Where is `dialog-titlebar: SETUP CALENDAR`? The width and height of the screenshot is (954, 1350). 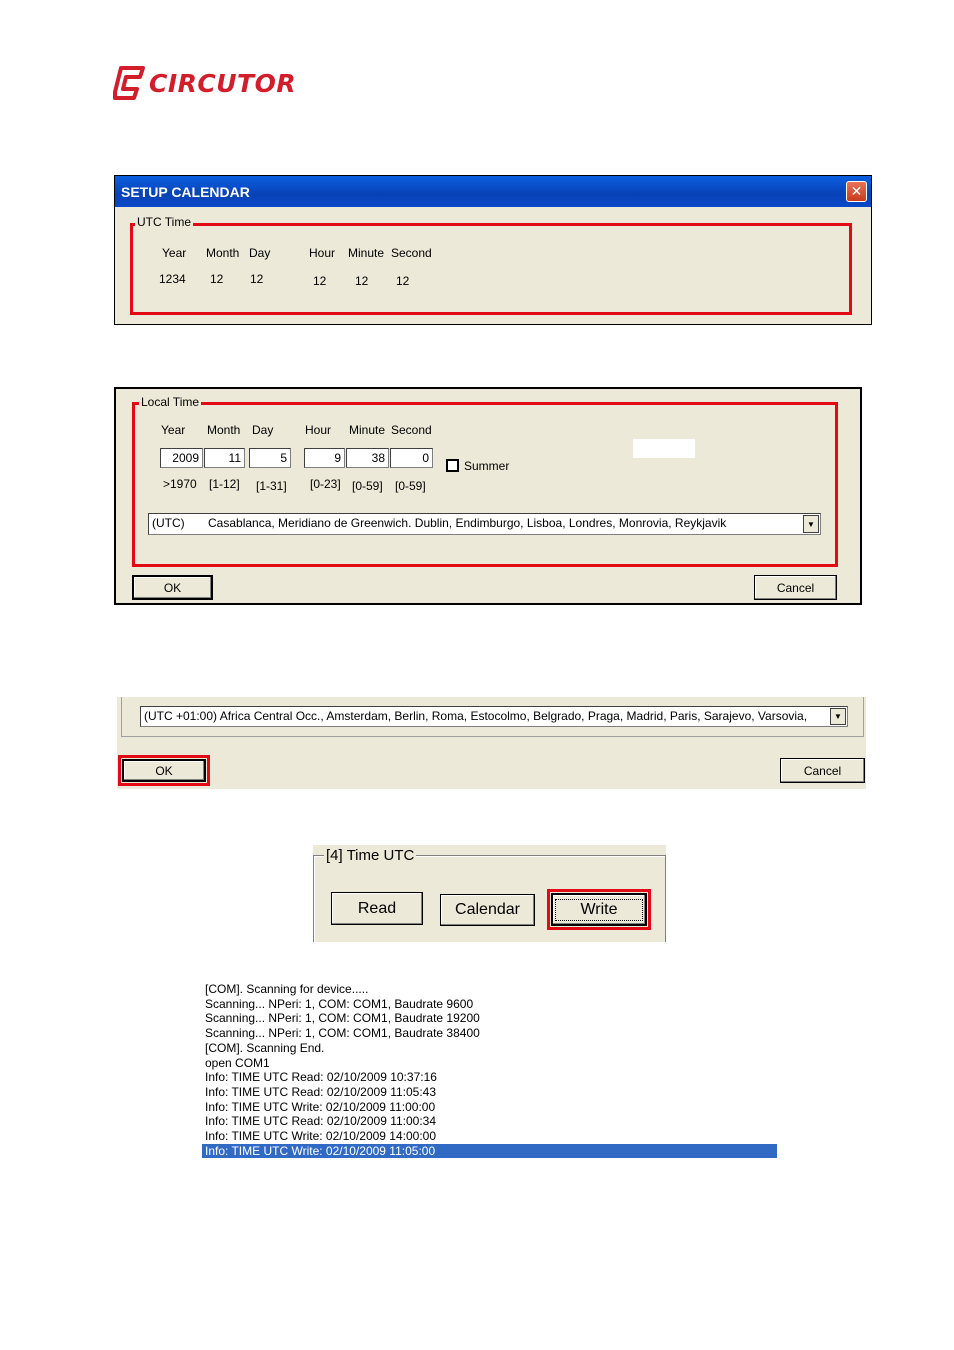 dialog-titlebar: SETUP CALENDAR is located at coordinates (493, 191).